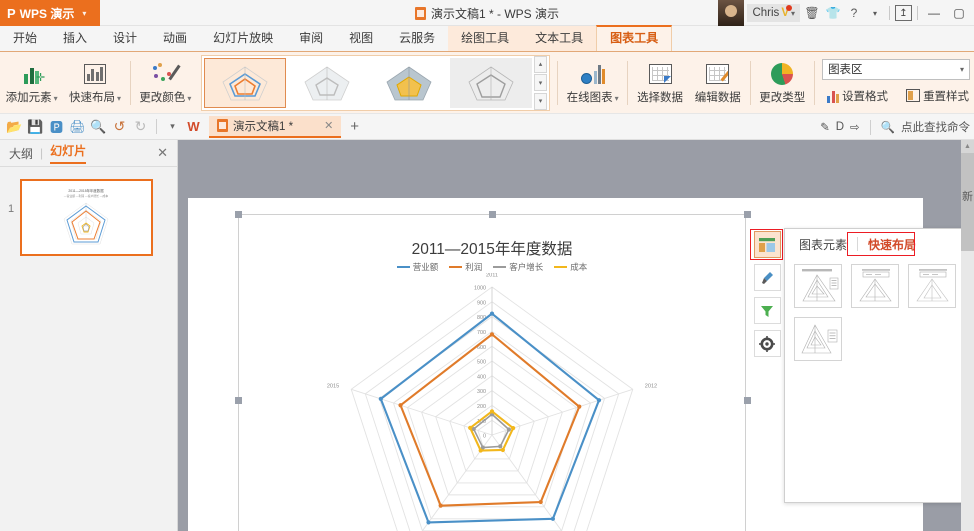  Describe the element at coordinates (140, 126) in the screenshot. I see `redo-icon: ↻` at that location.